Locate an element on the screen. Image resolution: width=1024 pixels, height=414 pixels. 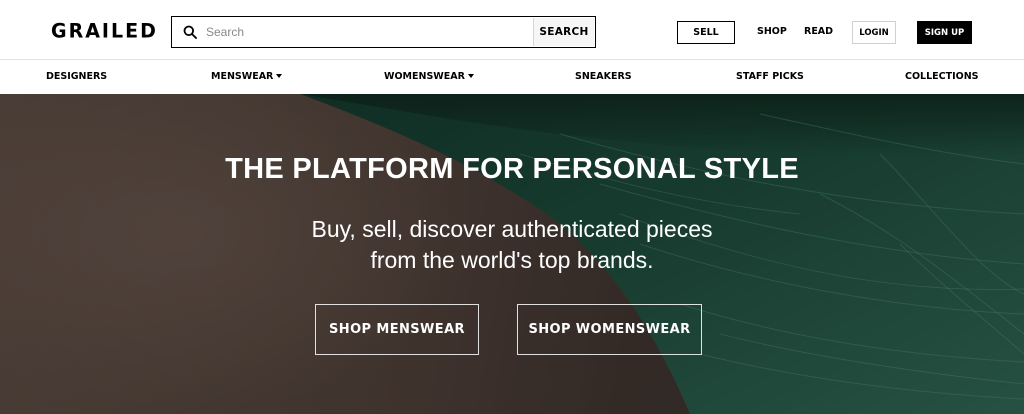
search-bar: SEARCH is located at coordinates (383, 32).